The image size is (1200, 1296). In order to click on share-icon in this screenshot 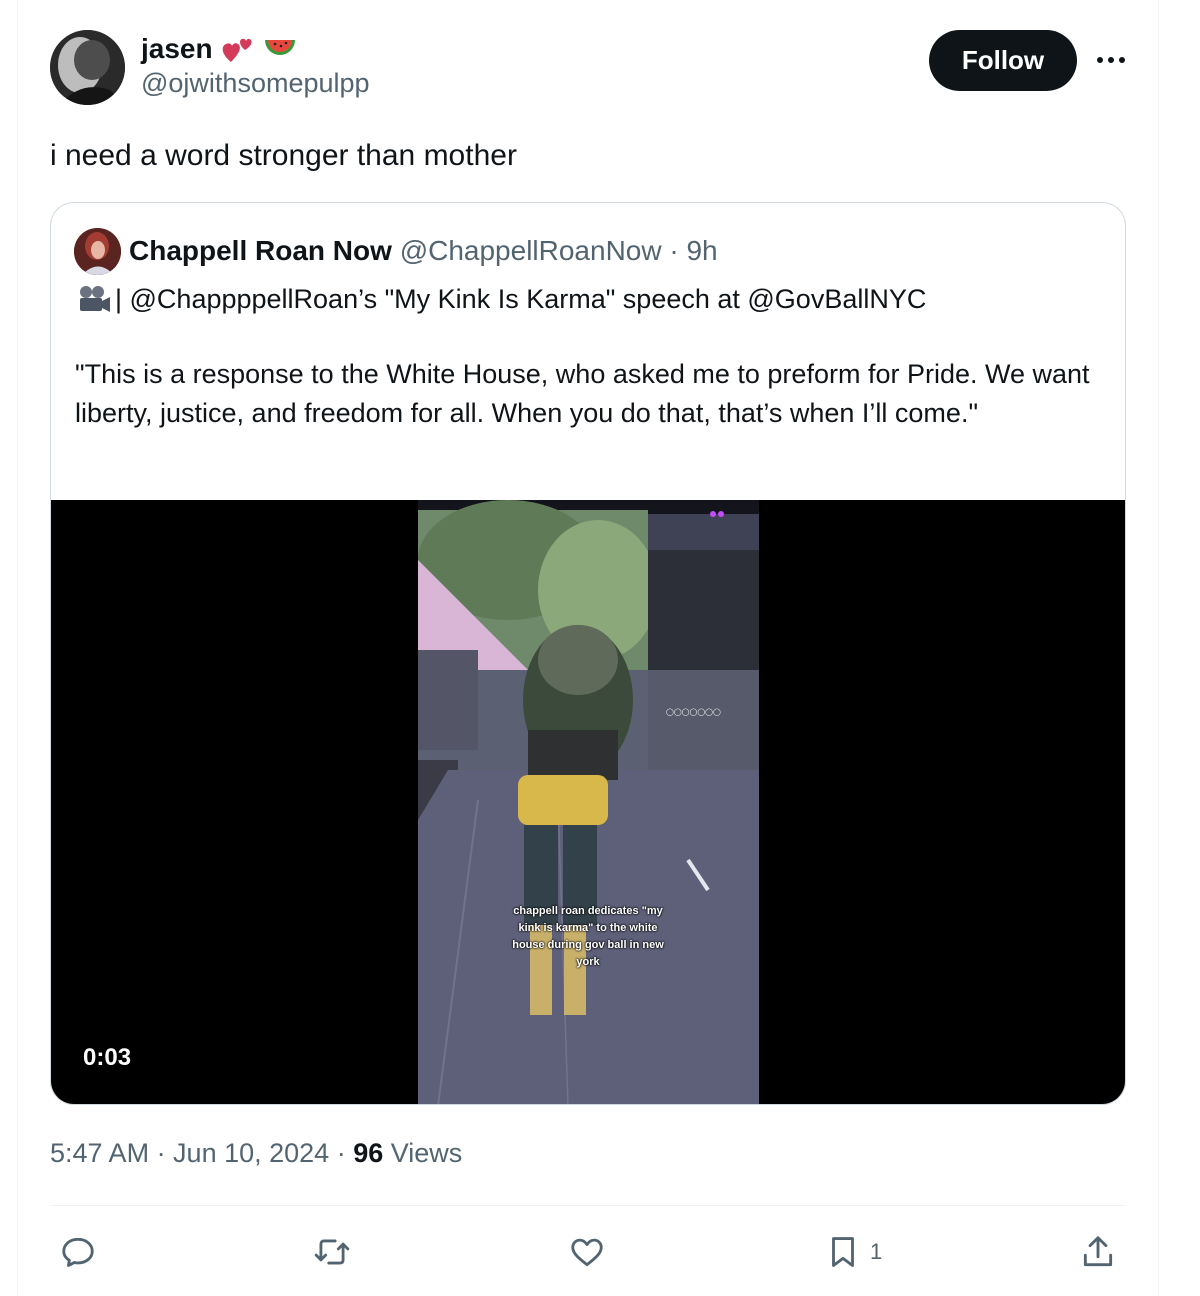, I will do `click(1098, 1251)`.